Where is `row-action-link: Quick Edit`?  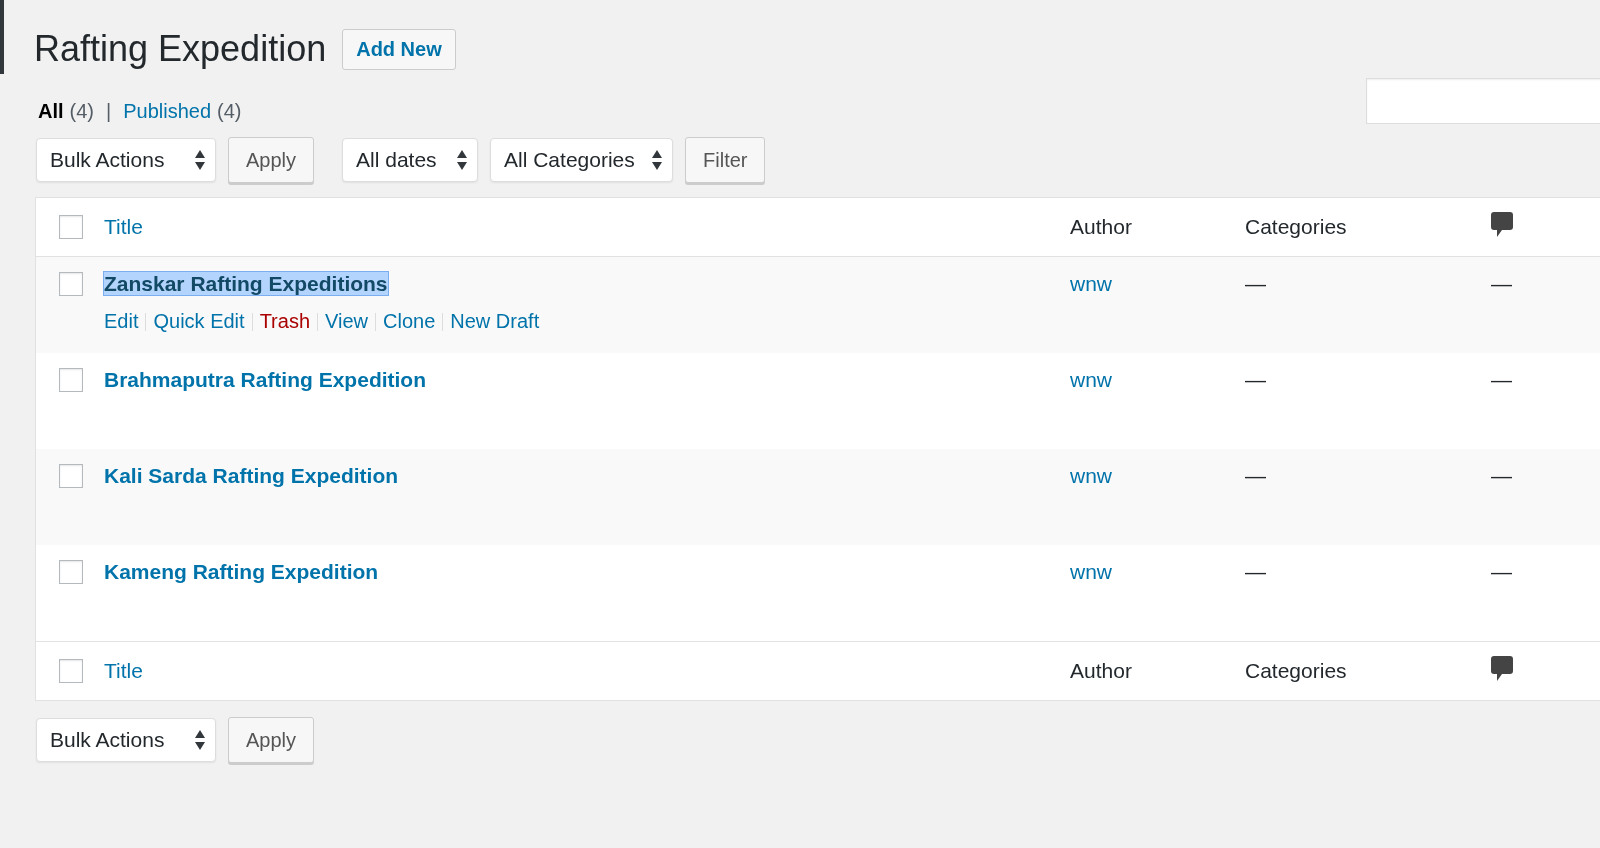
row-action-link: Quick Edit is located at coordinates (199, 321).